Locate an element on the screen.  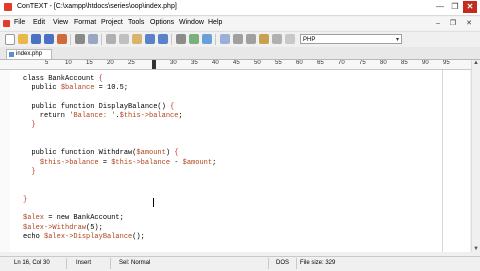
close-file-icon is located at coordinates (62, 39).